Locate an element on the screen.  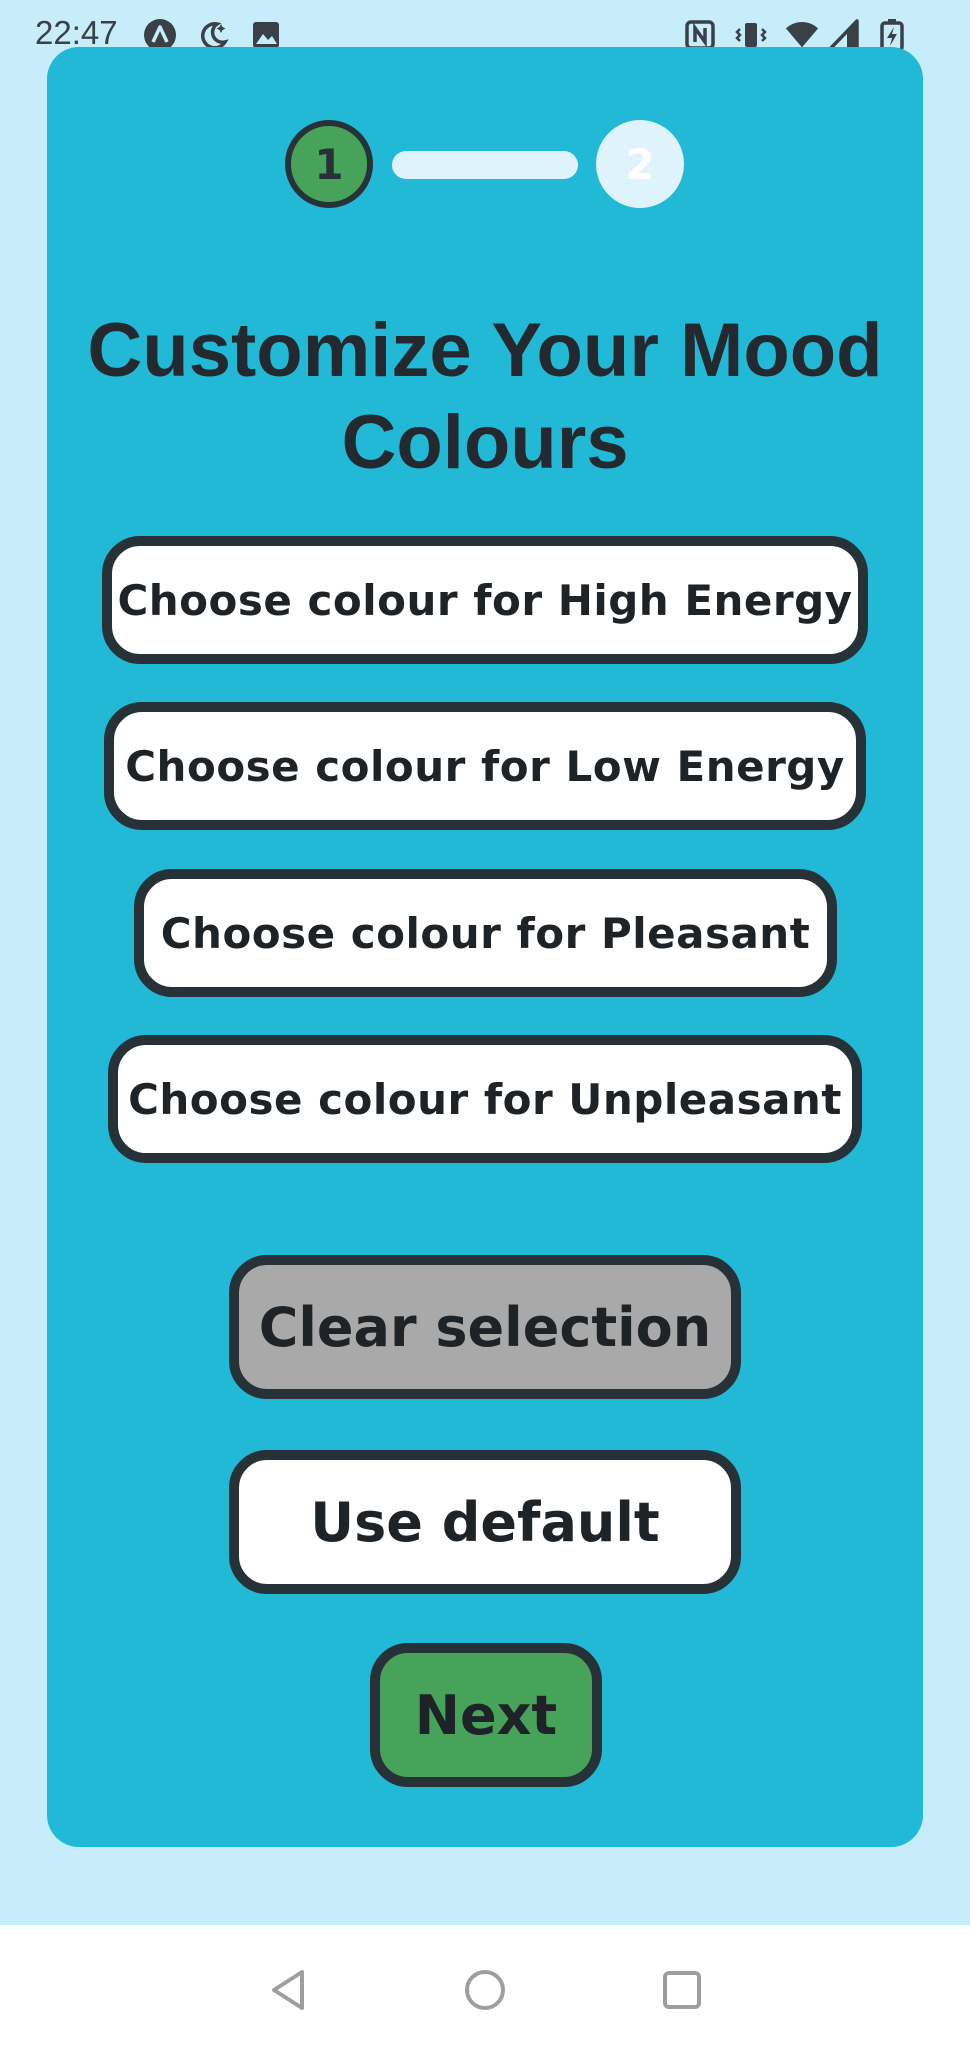
step-1-indicator: 1 is located at coordinates (329, 164).